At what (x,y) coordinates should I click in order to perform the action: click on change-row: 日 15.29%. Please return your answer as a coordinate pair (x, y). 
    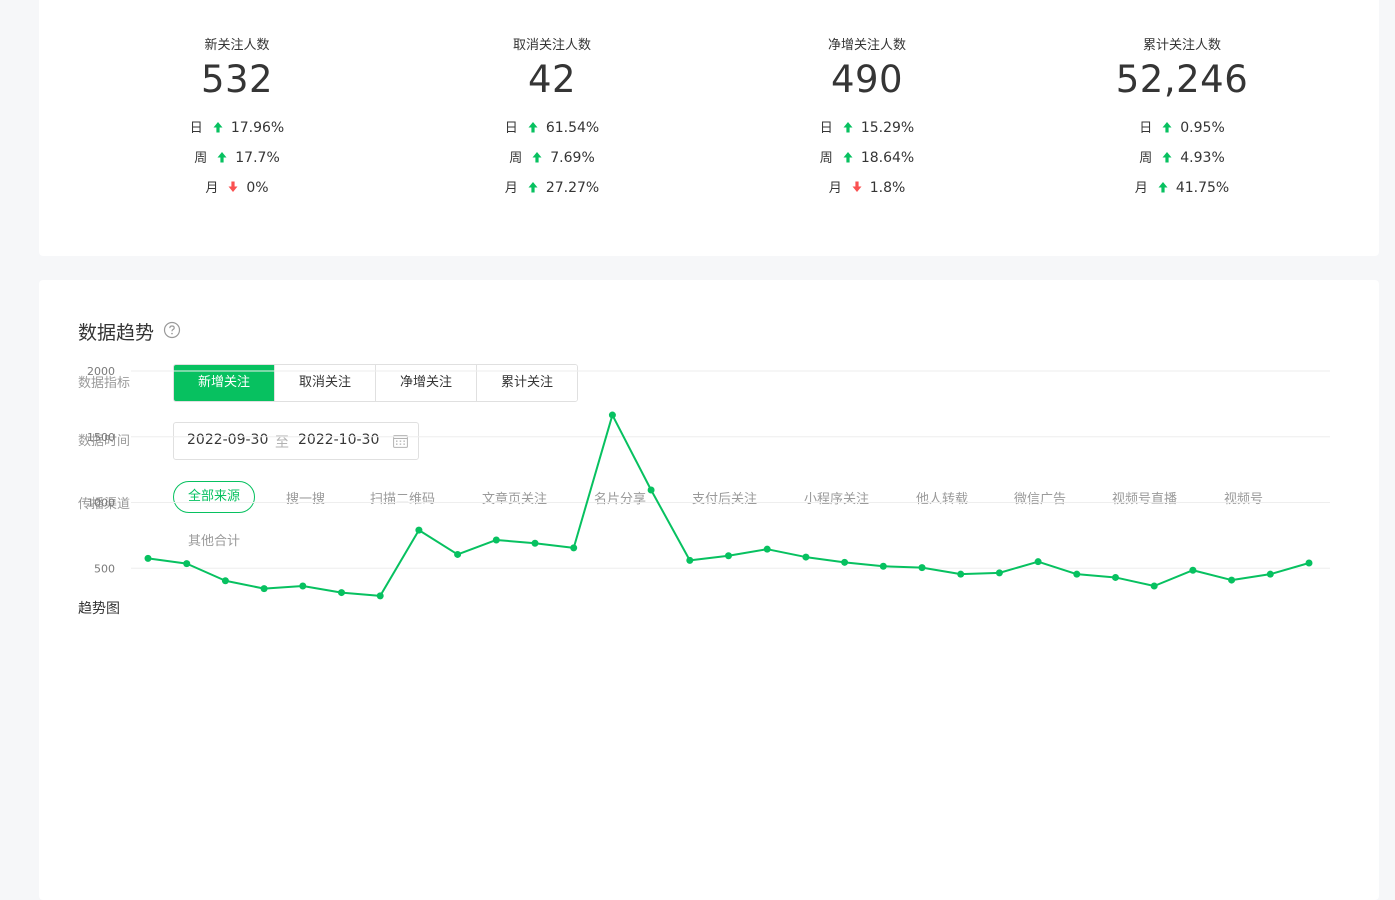
    Looking at the image, I should click on (867, 126).